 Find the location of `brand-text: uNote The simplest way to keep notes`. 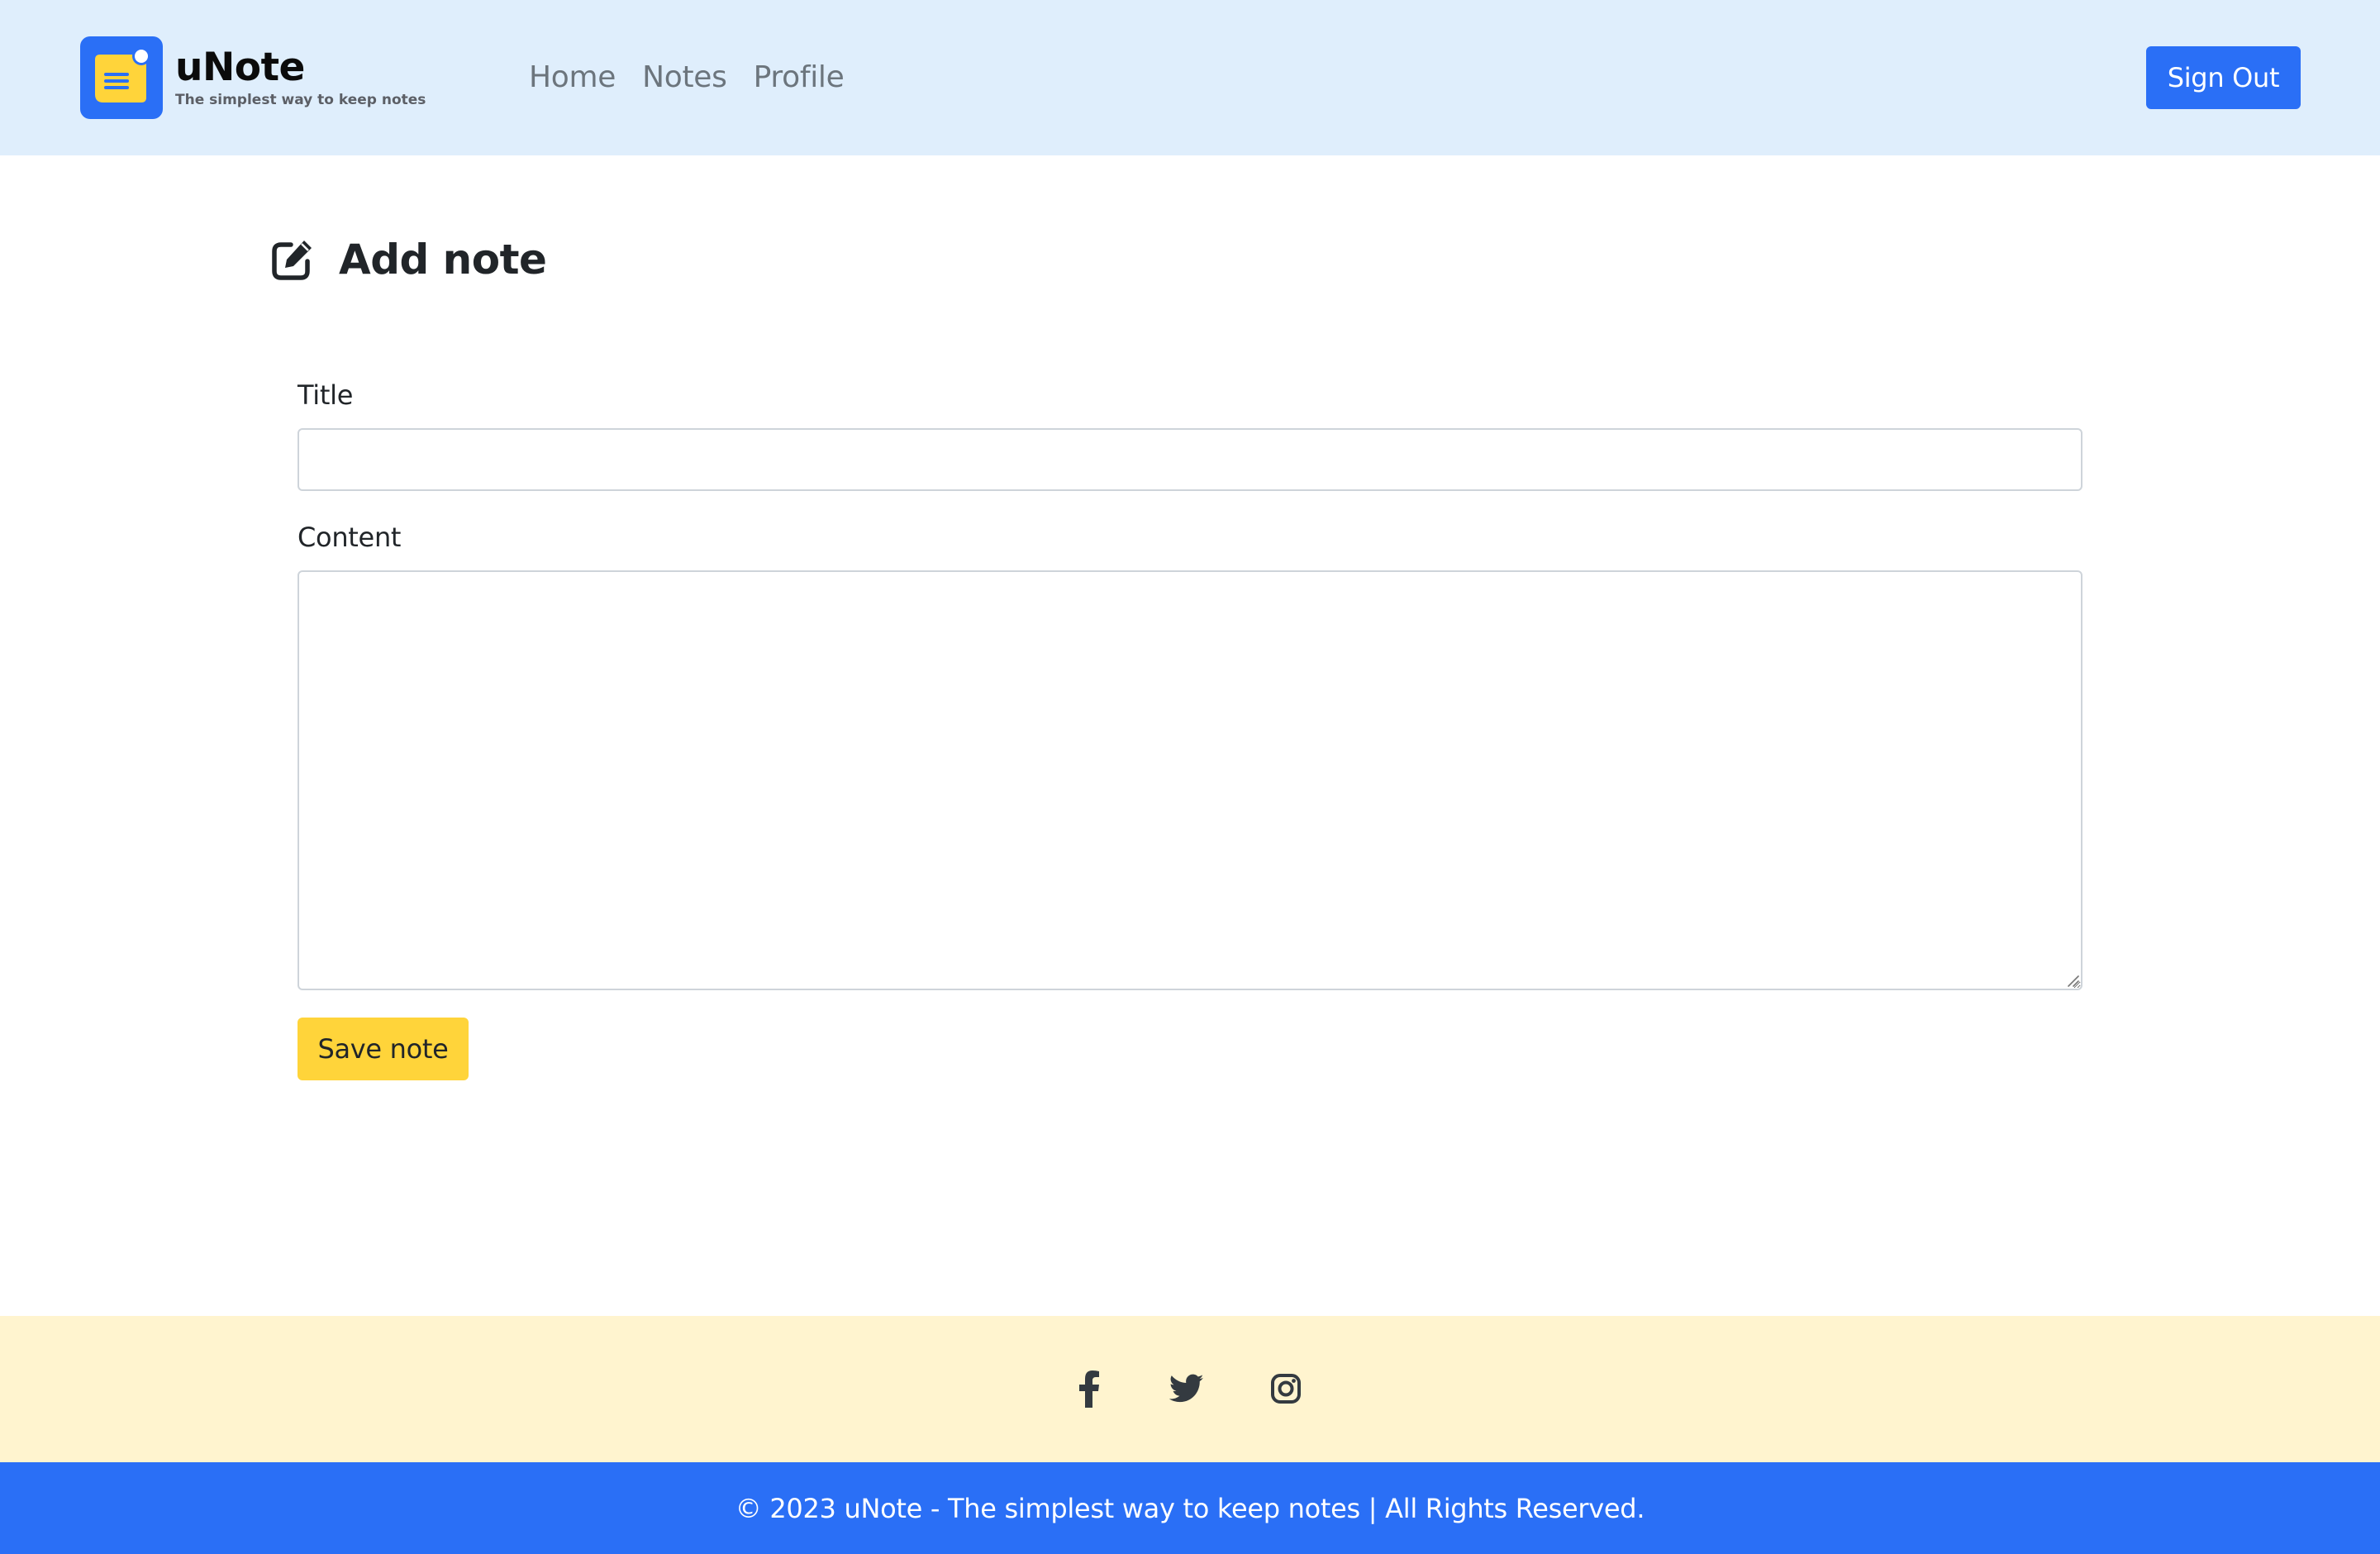

brand-text: uNote The simplest way to keep notes is located at coordinates (300, 77).